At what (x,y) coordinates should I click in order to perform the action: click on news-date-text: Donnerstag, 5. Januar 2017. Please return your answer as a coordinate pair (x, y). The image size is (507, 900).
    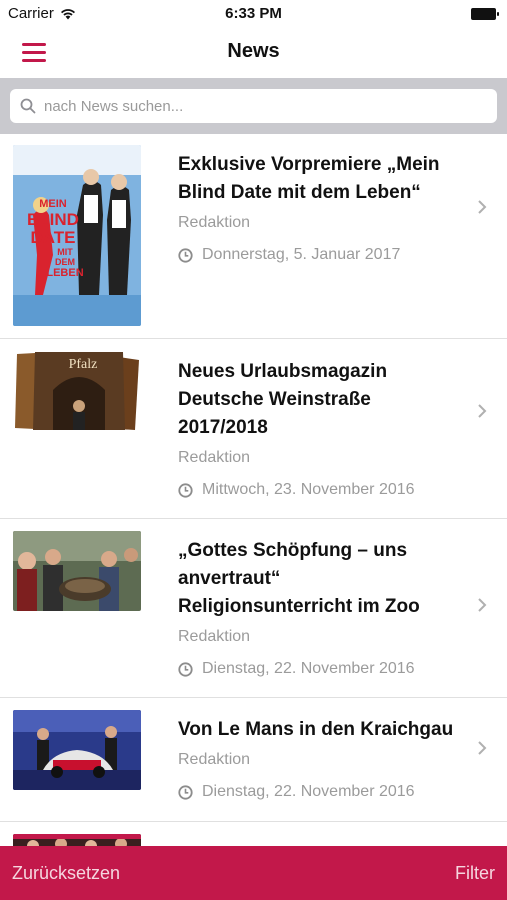
    Looking at the image, I should click on (301, 254).